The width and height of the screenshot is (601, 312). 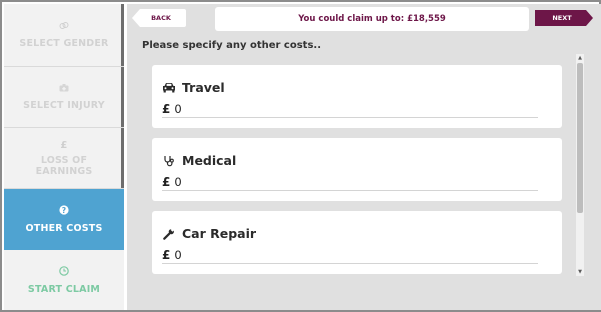 I want to click on sidebar-item-select-gender: SELECT GENDER, so click(x=64, y=35).